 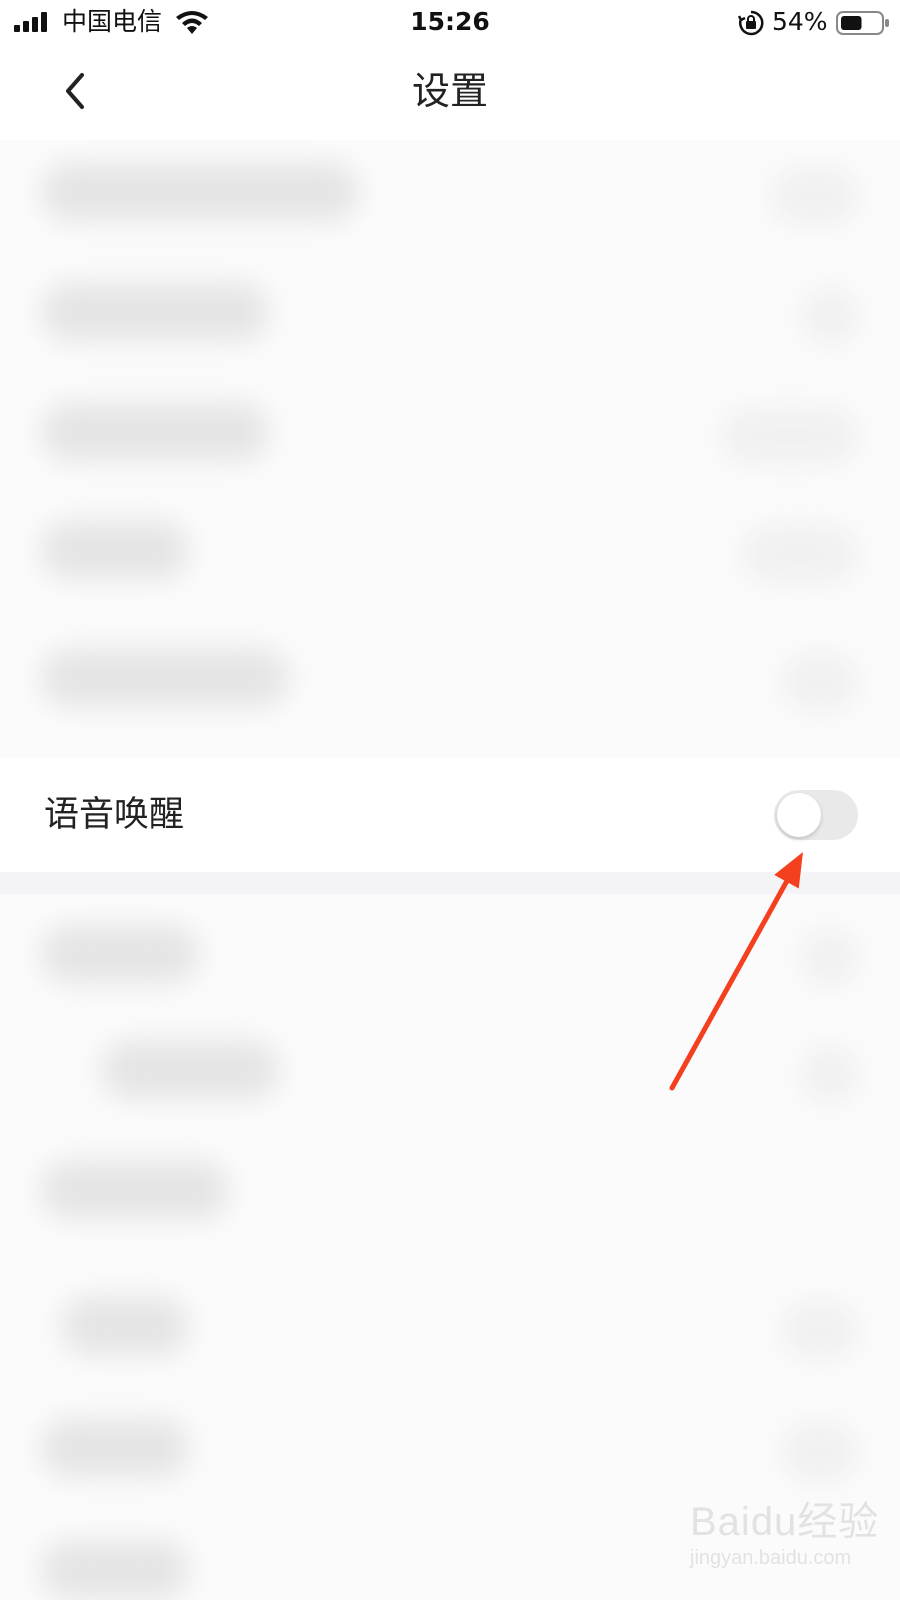 I want to click on watermark-url: jingyan.baidu.com, so click(x=771, y=1558).